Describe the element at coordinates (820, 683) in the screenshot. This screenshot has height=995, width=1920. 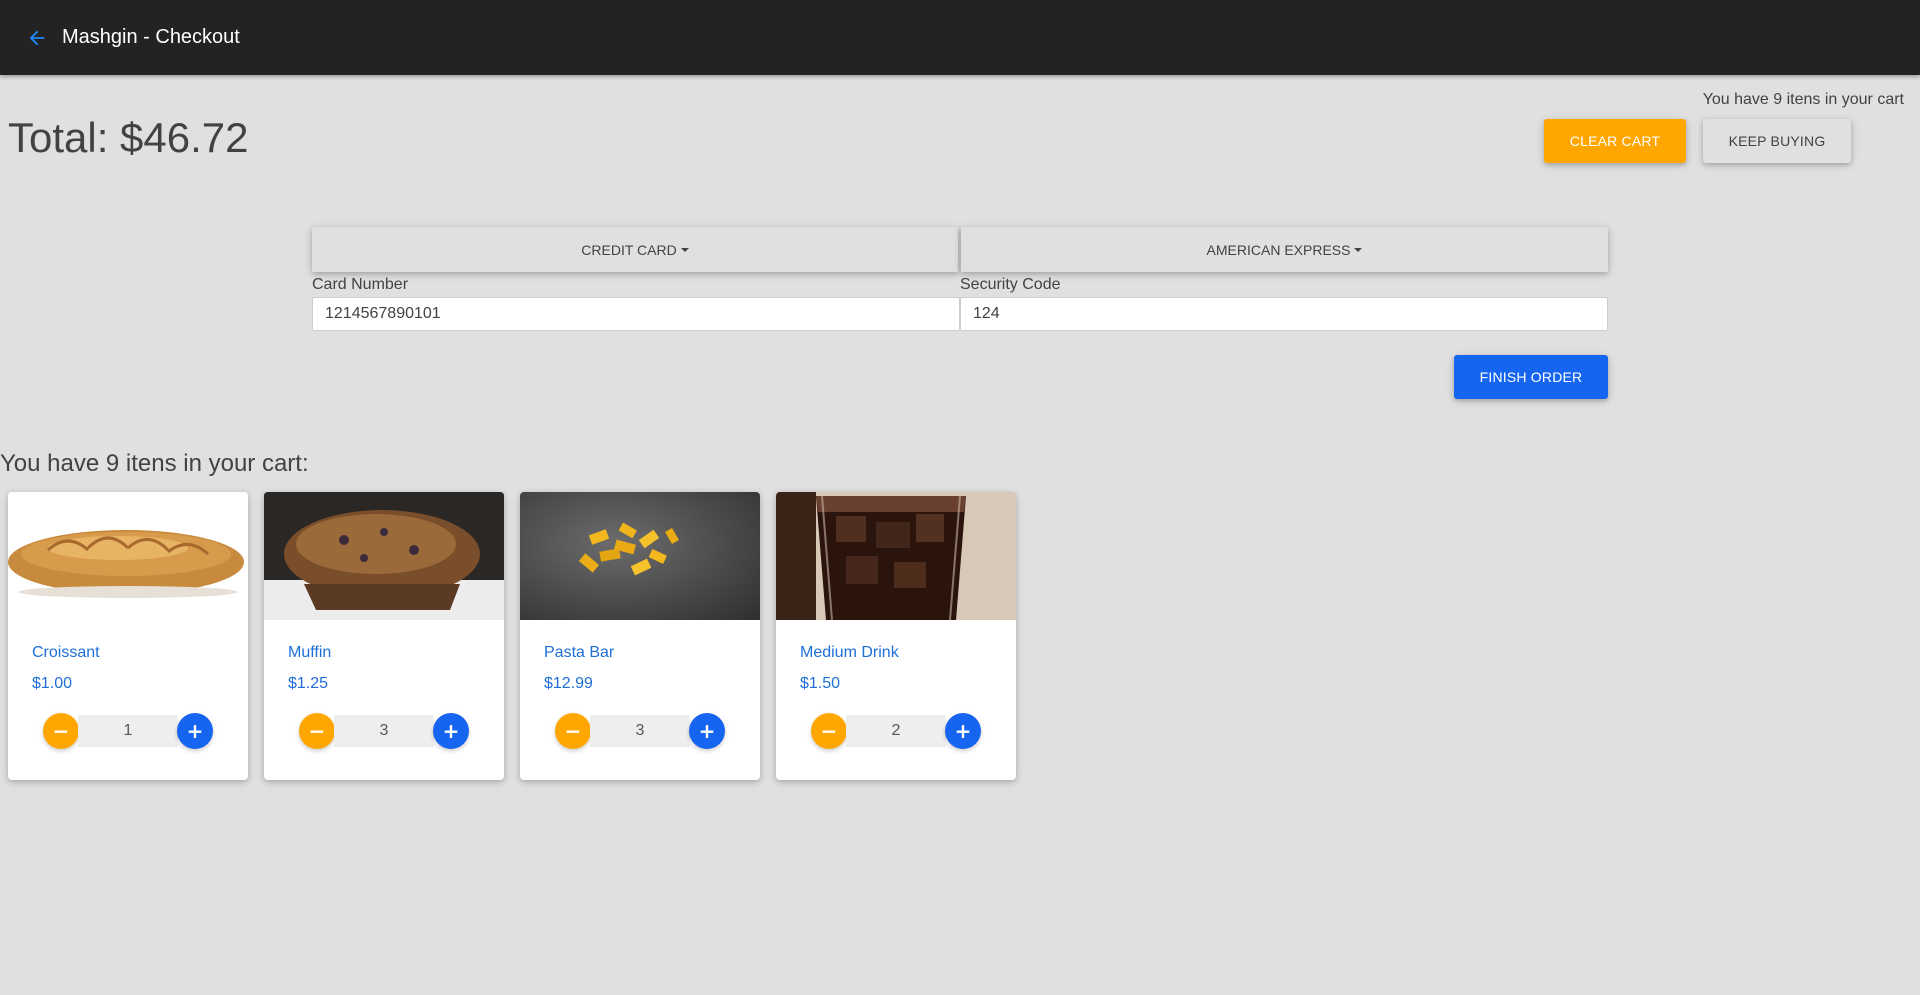
I see `item-price: $1.50` at that location.